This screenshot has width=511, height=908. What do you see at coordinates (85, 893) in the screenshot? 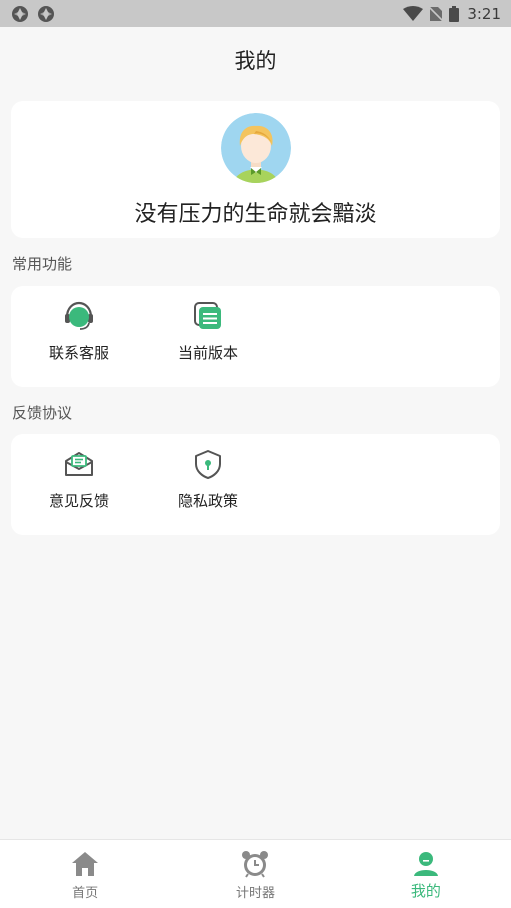
I see `tab-home-label: 首页` at bounding box center [85, 893].